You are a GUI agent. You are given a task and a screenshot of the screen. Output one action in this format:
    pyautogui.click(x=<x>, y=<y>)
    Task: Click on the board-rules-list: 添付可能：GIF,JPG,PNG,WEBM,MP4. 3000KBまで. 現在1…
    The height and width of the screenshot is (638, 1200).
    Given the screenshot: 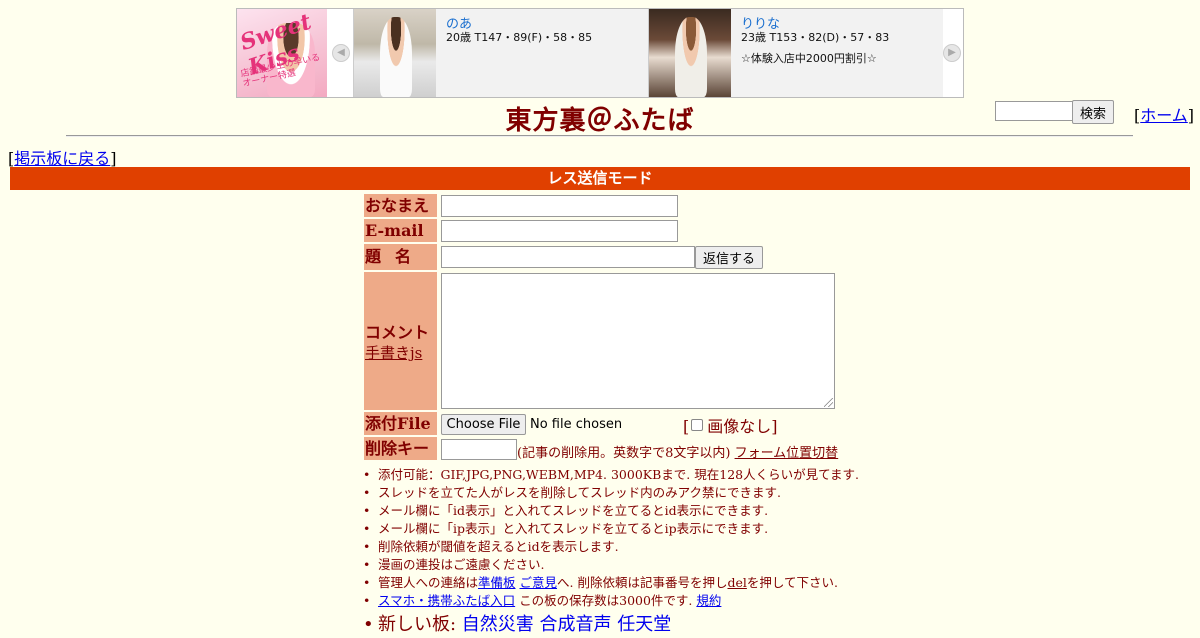 What is the action you would take?
    pyautogui.click(x=663, y=552)
    